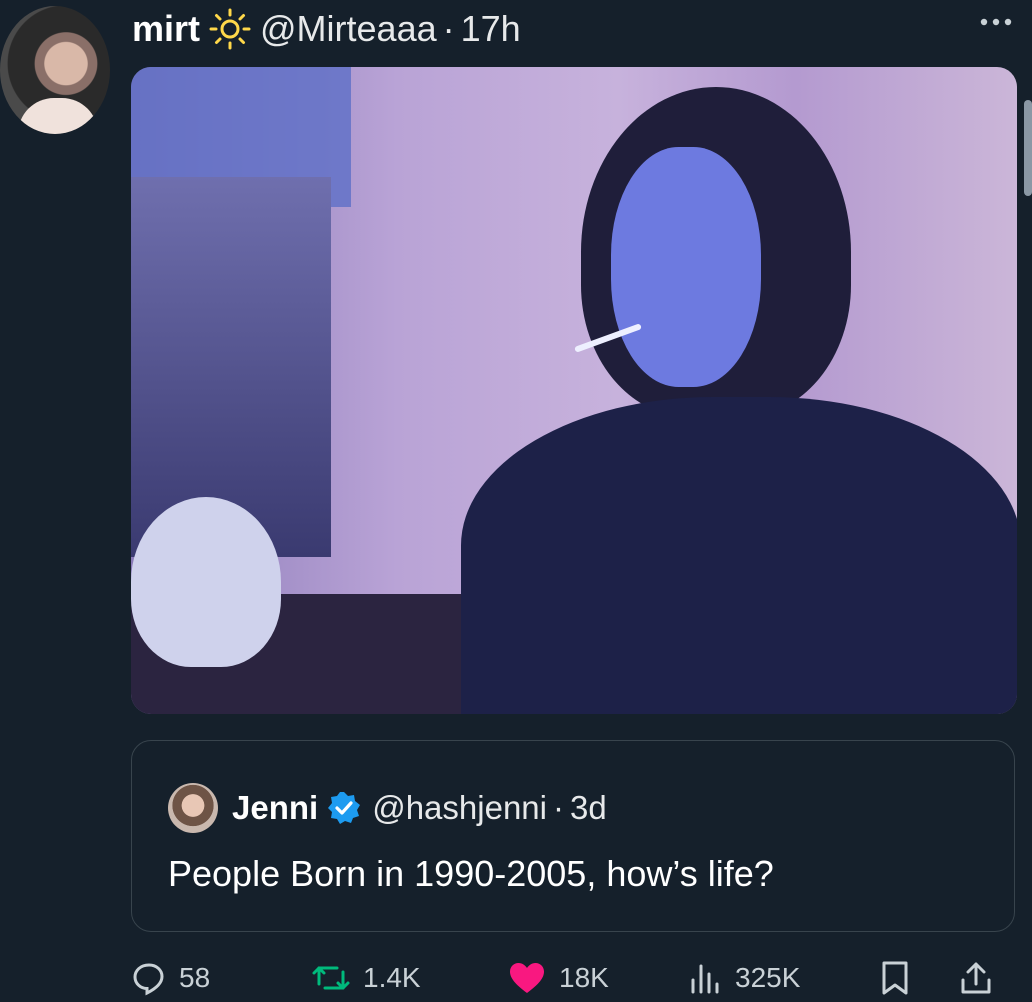  What do you see at coordinates (471, 873) in the screenshot?
I see `quoted-tweet-text: People Born in 1990-2005, how’s life?` at bounding box center [471, 873].